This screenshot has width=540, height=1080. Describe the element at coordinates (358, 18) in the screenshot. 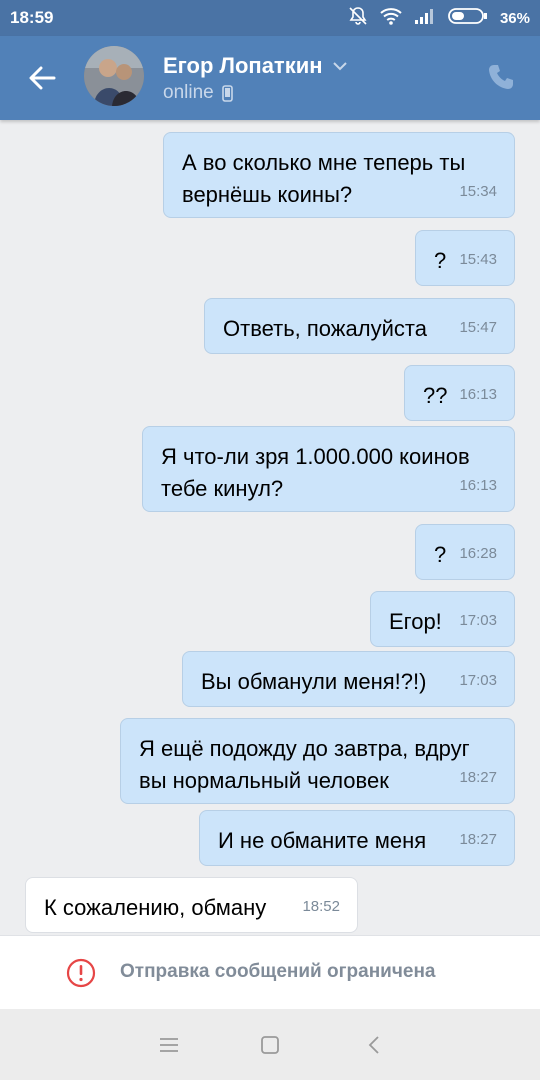

I see `mute-icon` at that location.